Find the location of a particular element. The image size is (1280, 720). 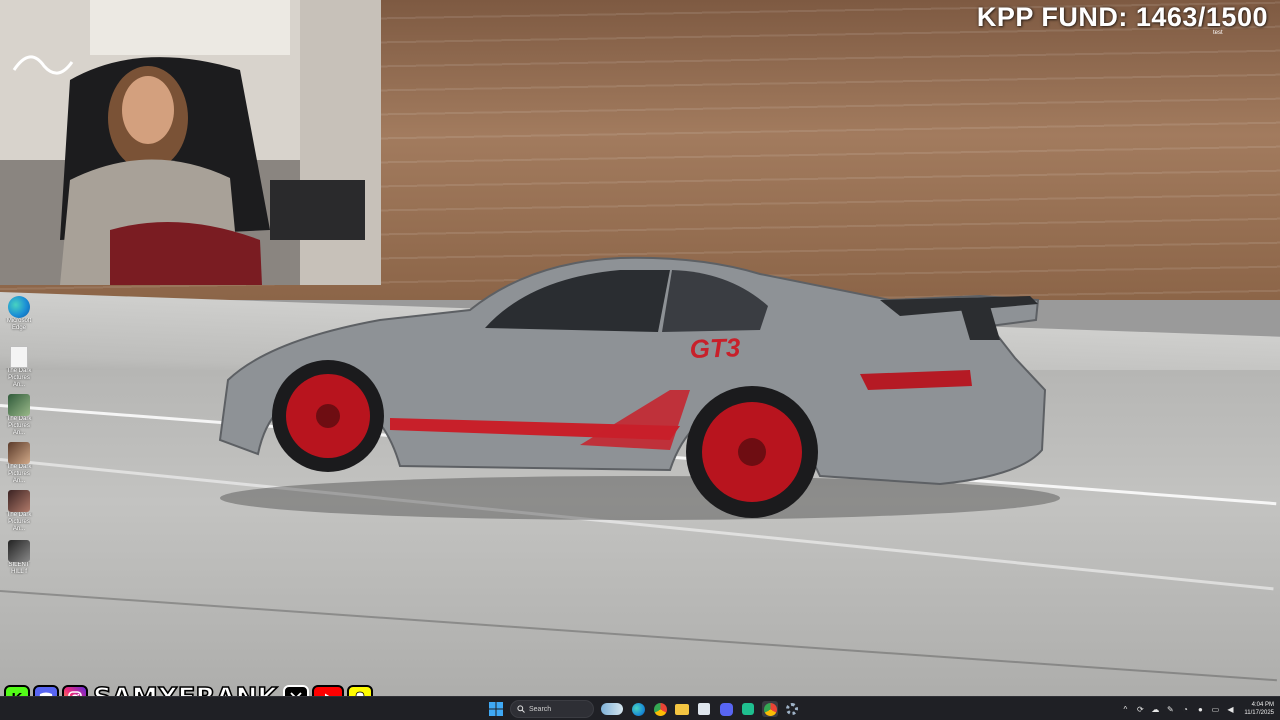

app-icon is located at coordinates (748, 709).